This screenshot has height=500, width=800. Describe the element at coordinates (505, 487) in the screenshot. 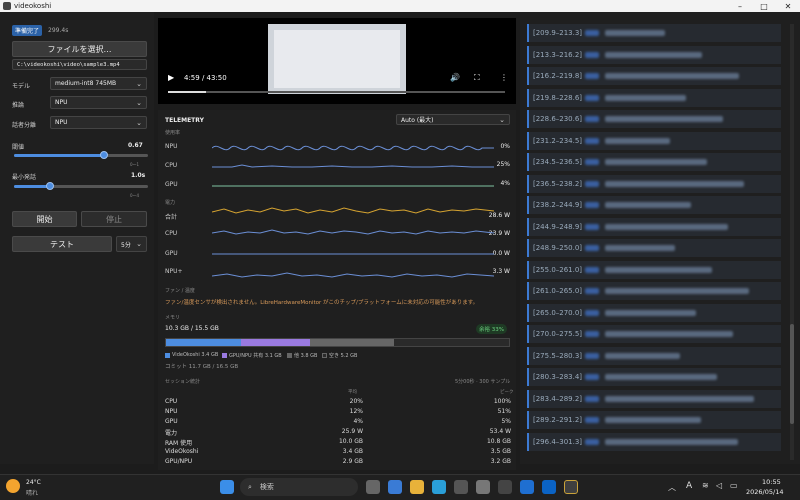

I see `terminal-icon` at that location.